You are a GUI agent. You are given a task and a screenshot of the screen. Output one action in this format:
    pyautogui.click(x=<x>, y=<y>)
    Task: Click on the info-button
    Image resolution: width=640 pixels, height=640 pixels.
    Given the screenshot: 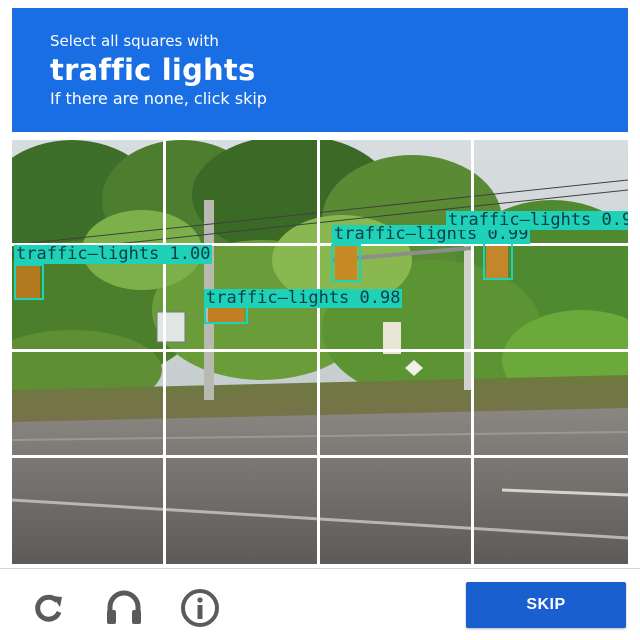 What is the action you would take?
    pyautogui.click(x=200, y=608)
    